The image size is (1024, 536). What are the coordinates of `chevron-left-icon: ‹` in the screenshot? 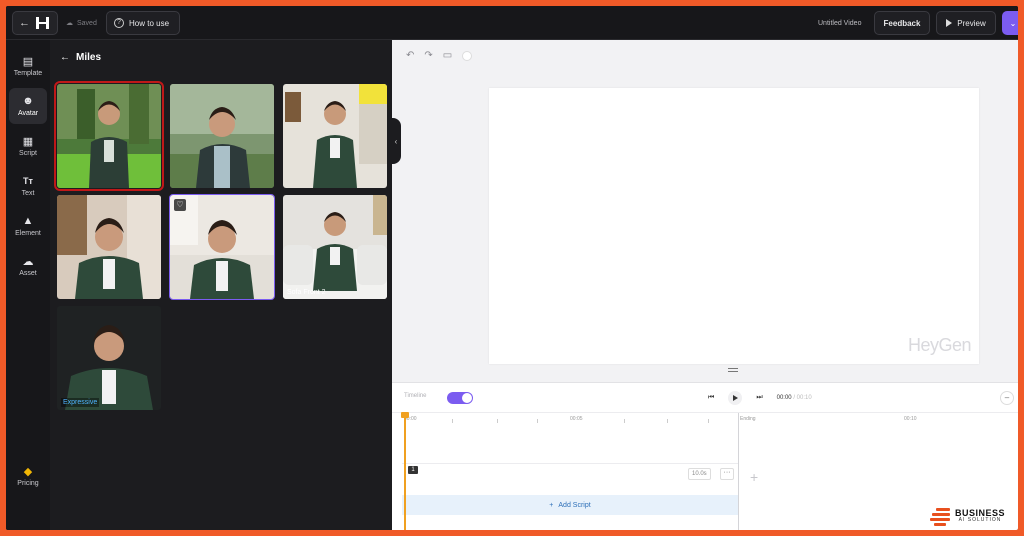 It's located at (396, 141).